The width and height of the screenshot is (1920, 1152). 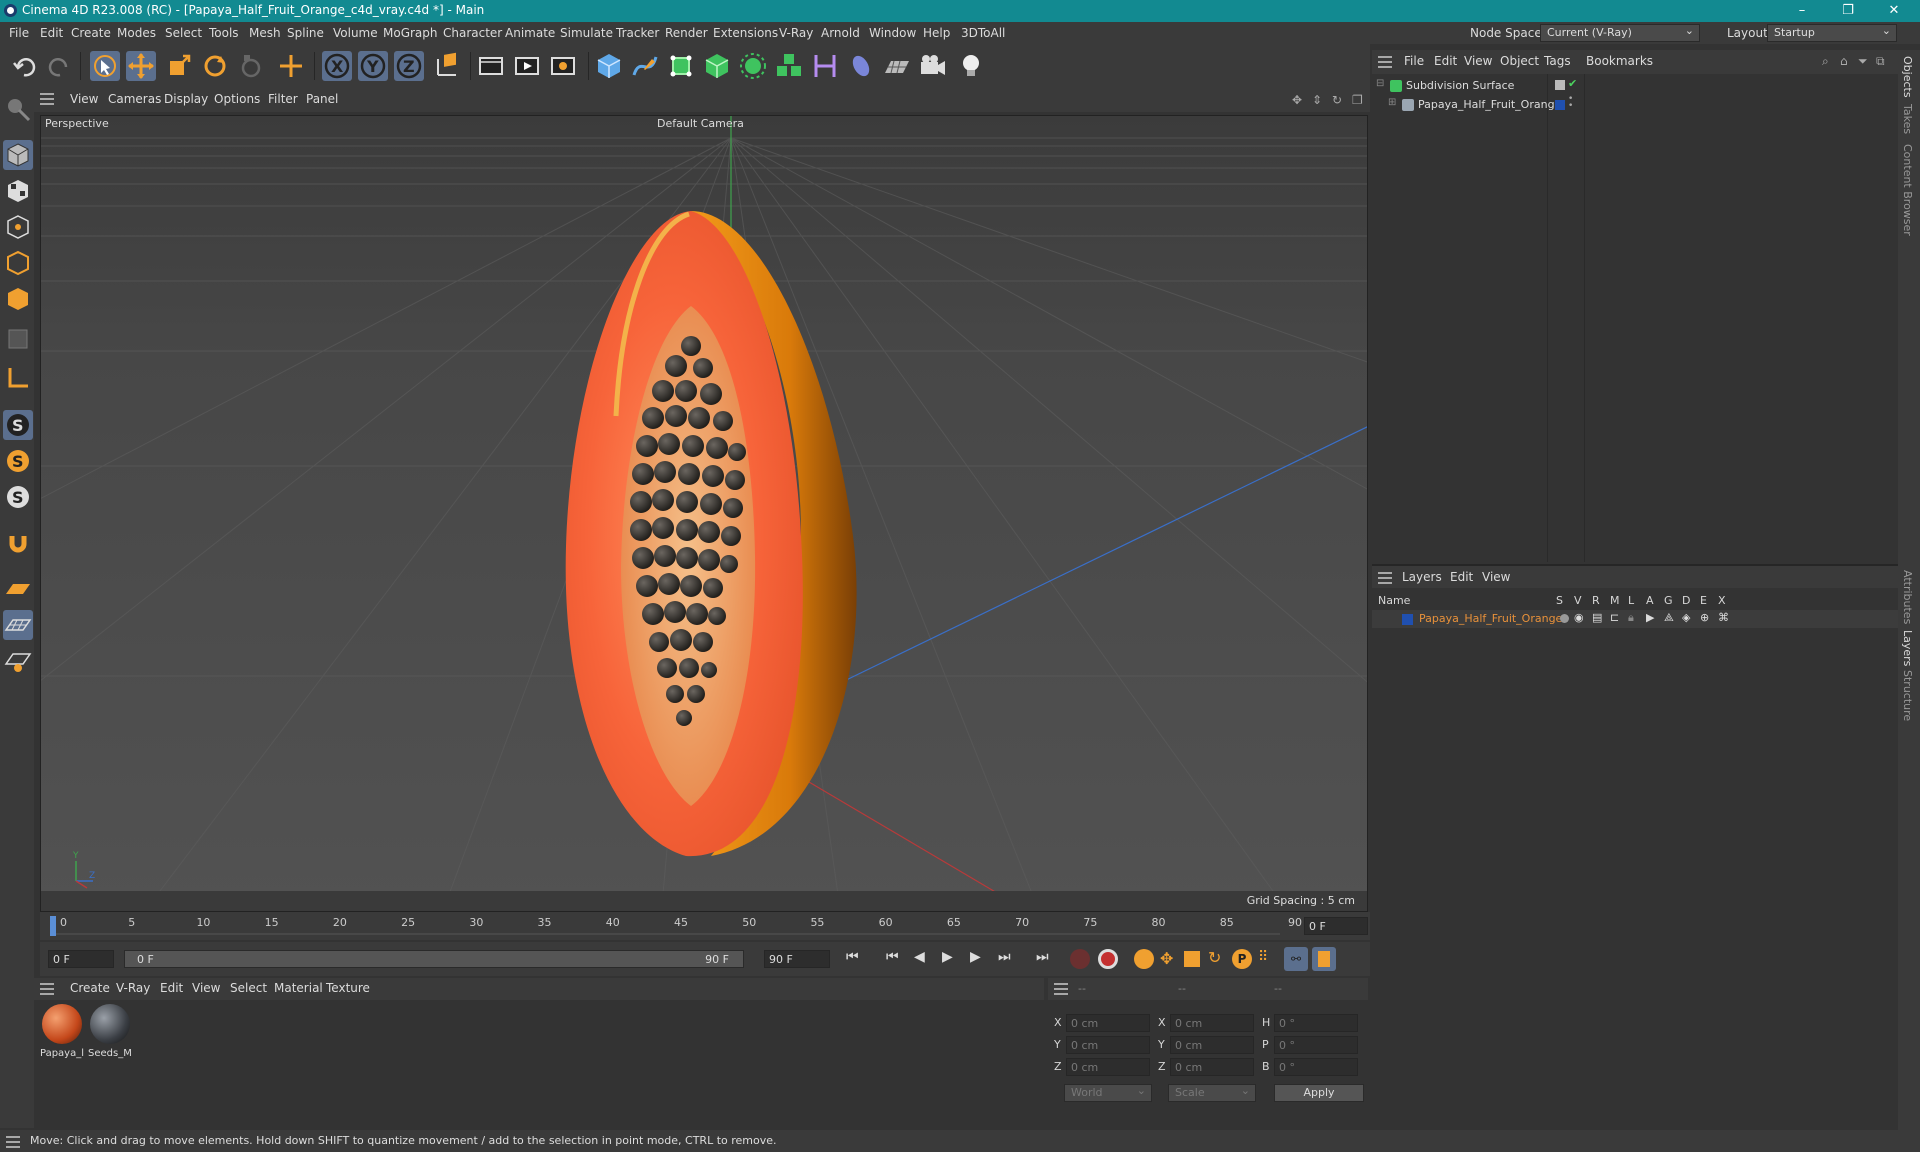 I want to click on size-y-field: 0 cm, so click(x=1212, y=1045).